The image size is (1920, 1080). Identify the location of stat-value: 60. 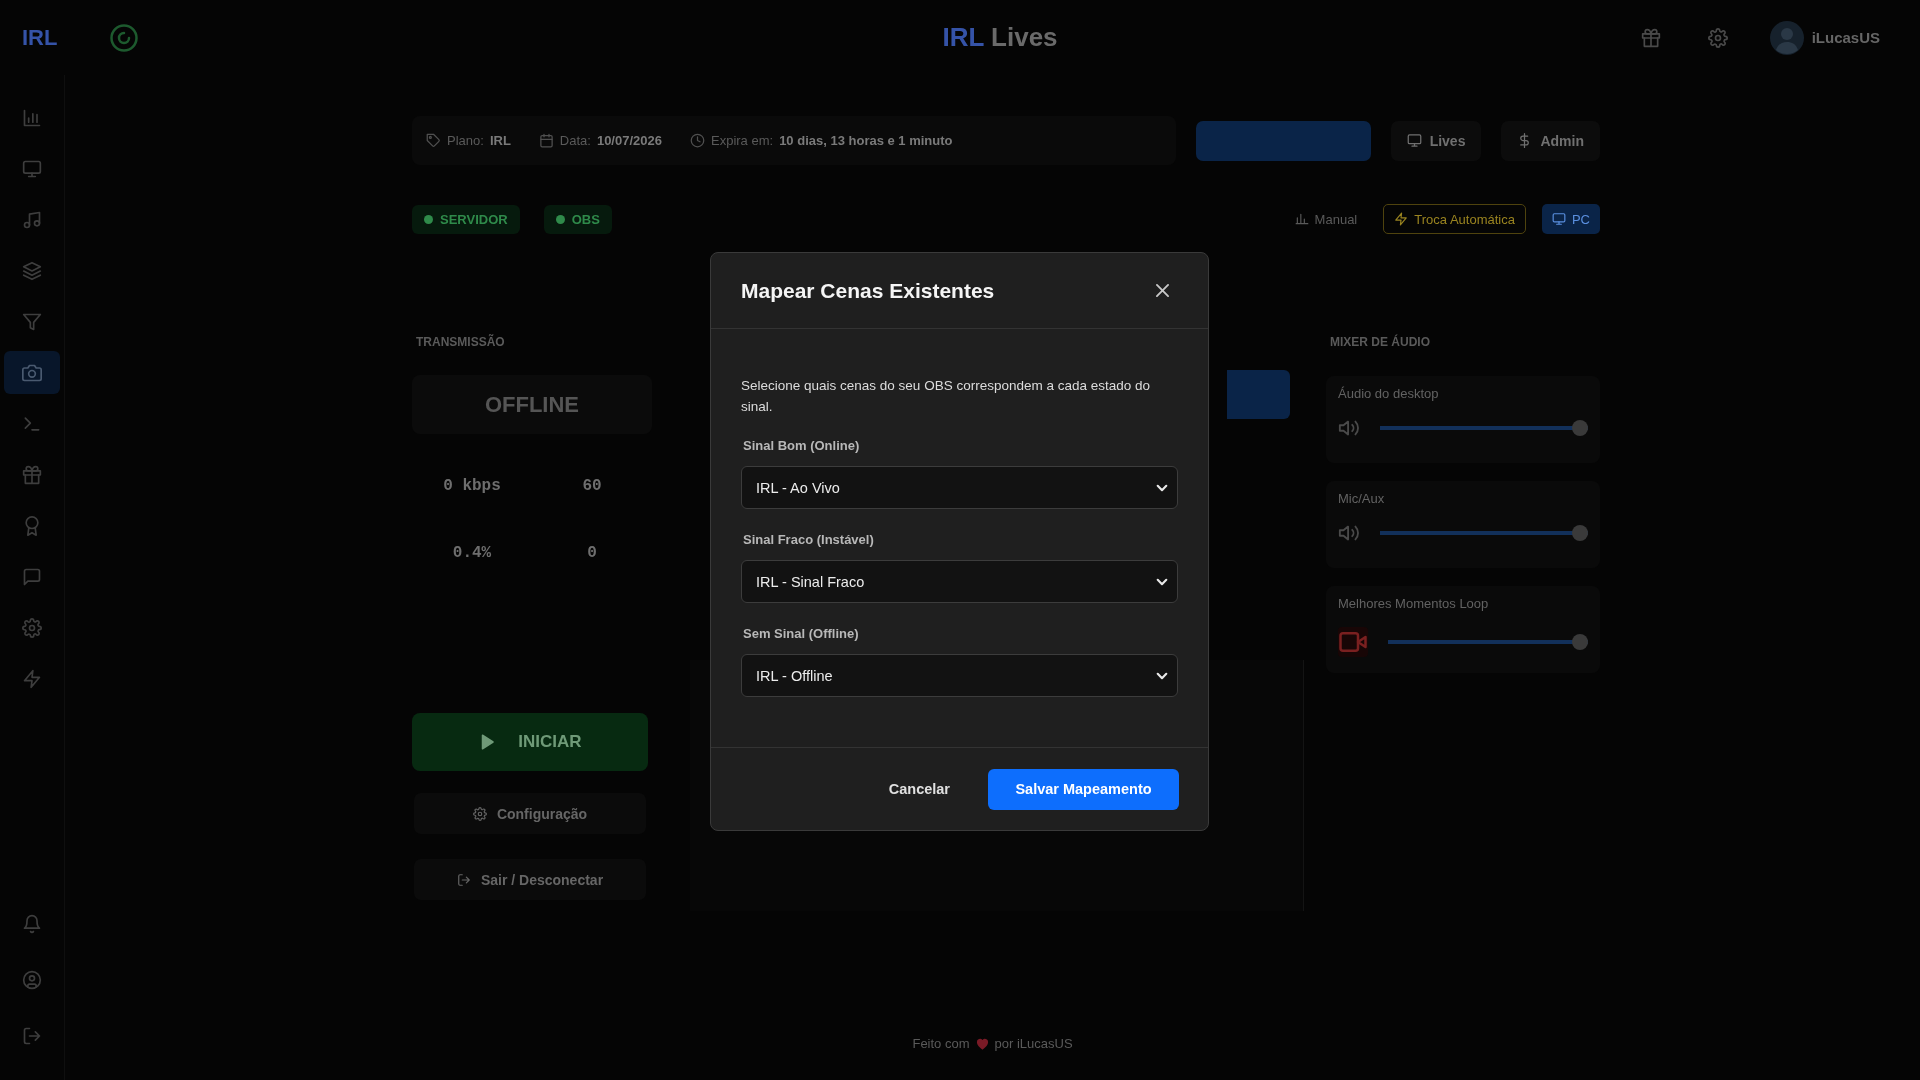
(592, 486).